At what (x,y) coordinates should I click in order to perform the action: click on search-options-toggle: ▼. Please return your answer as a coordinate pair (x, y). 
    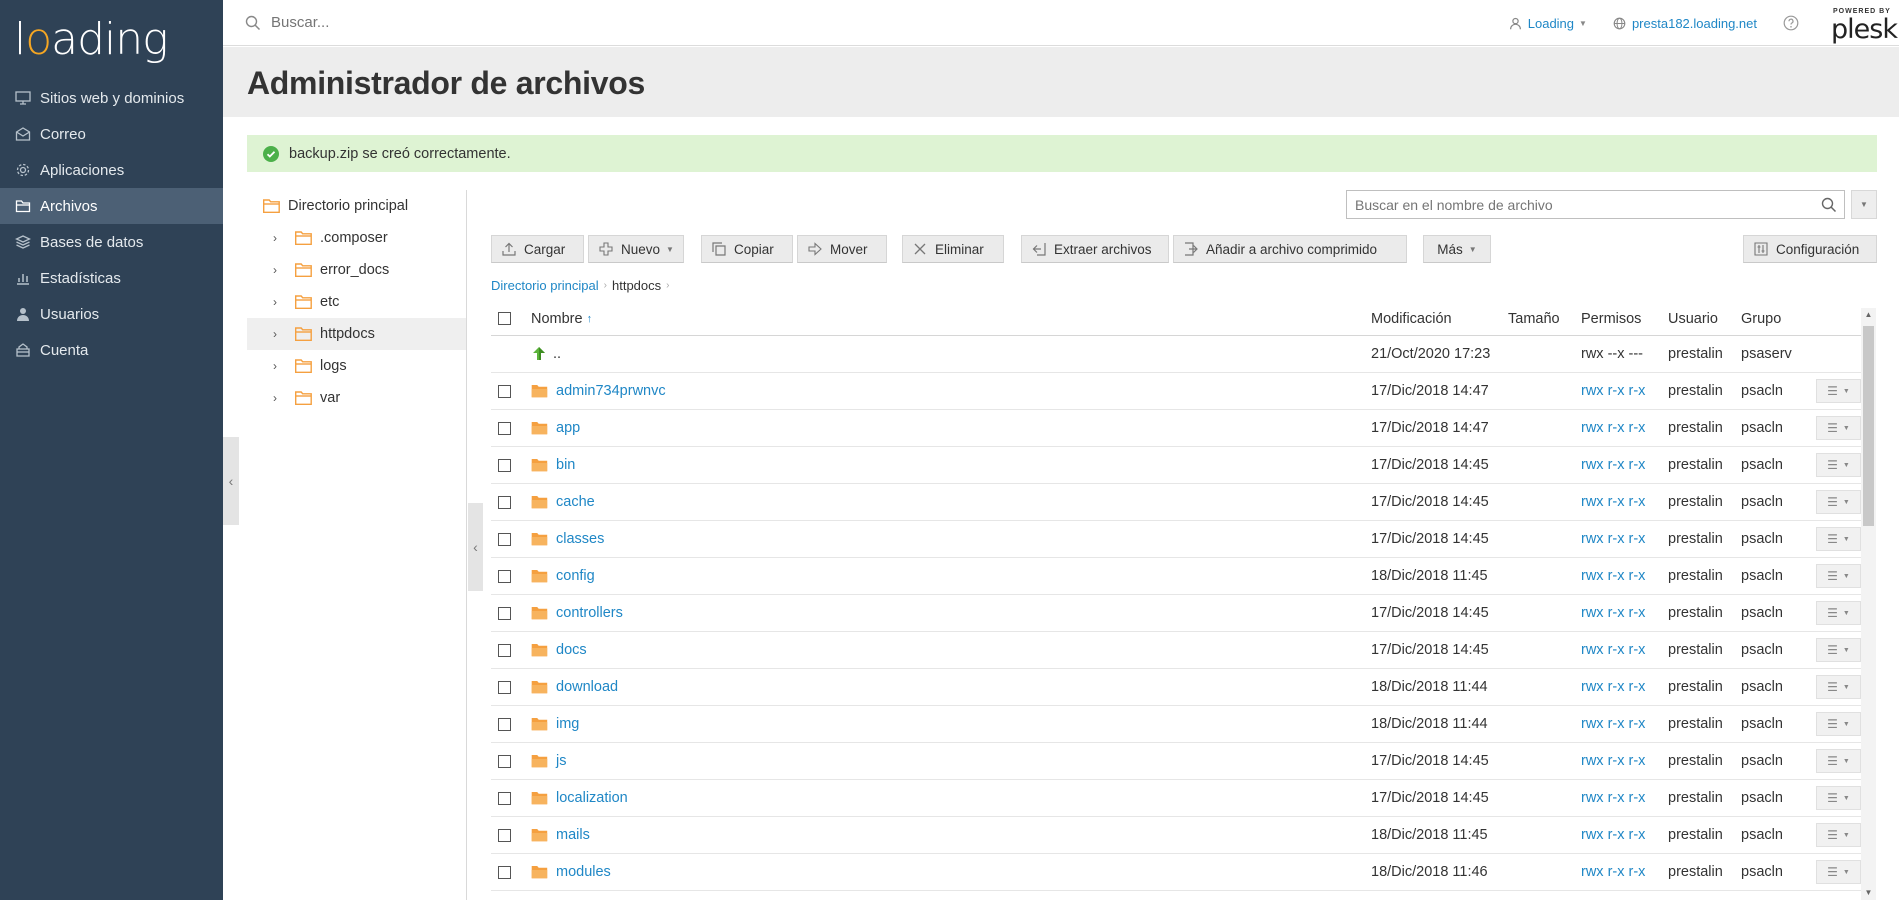
    Looking at the image, I should click on (1864, 204).